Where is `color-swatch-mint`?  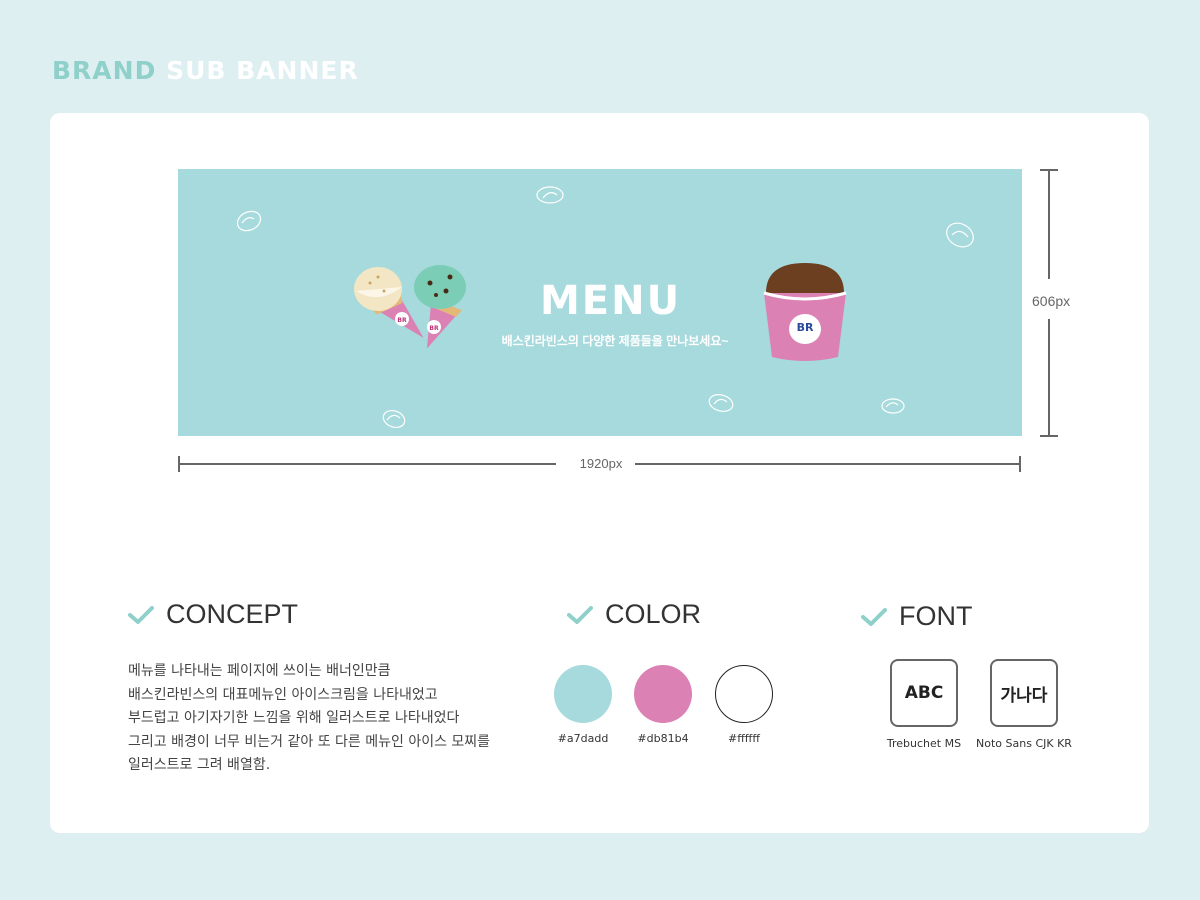 color-swatch-mint is located at coordinates (583, 694).